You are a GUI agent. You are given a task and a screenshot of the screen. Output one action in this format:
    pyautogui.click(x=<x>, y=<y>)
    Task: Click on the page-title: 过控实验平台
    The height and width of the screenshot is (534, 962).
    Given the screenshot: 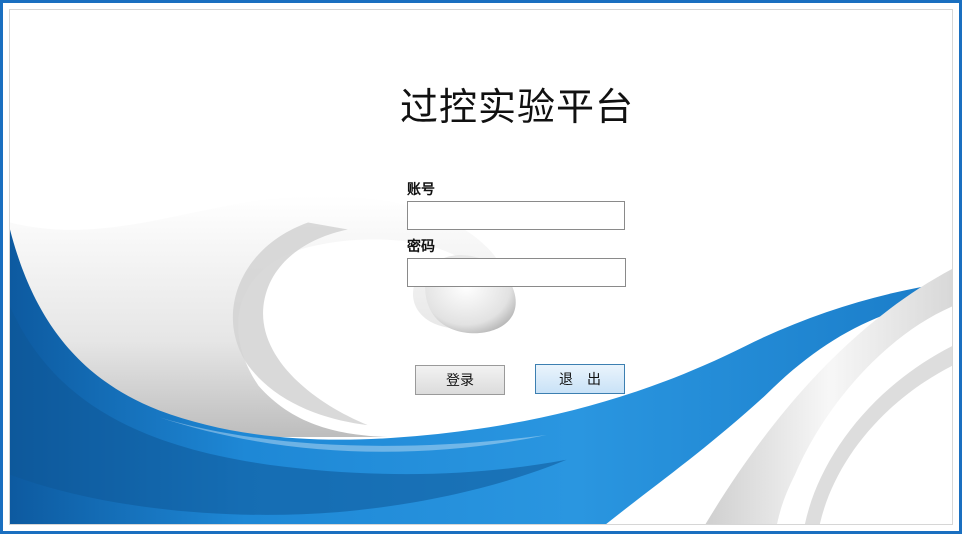 What is the action you would take?
    pyautogui.click(x=516, y=107)
    